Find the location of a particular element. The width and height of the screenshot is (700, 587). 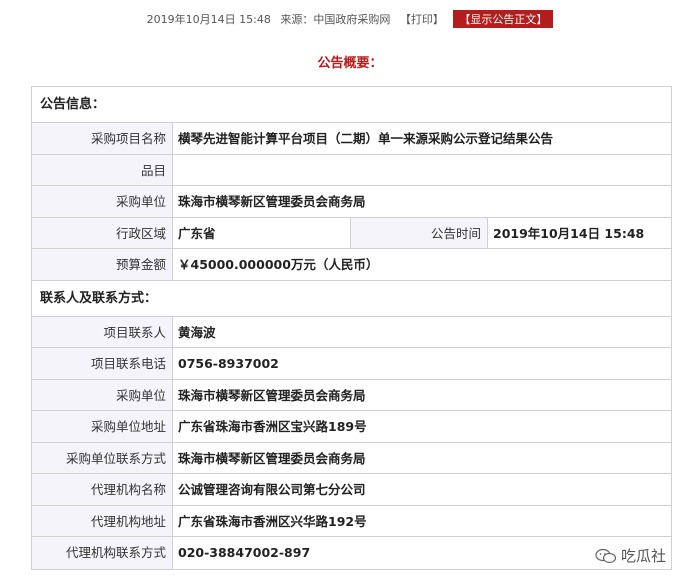

contact-value: 广东省珠海市香洲区宝兴路189号 is located at coordinates (272, 426).